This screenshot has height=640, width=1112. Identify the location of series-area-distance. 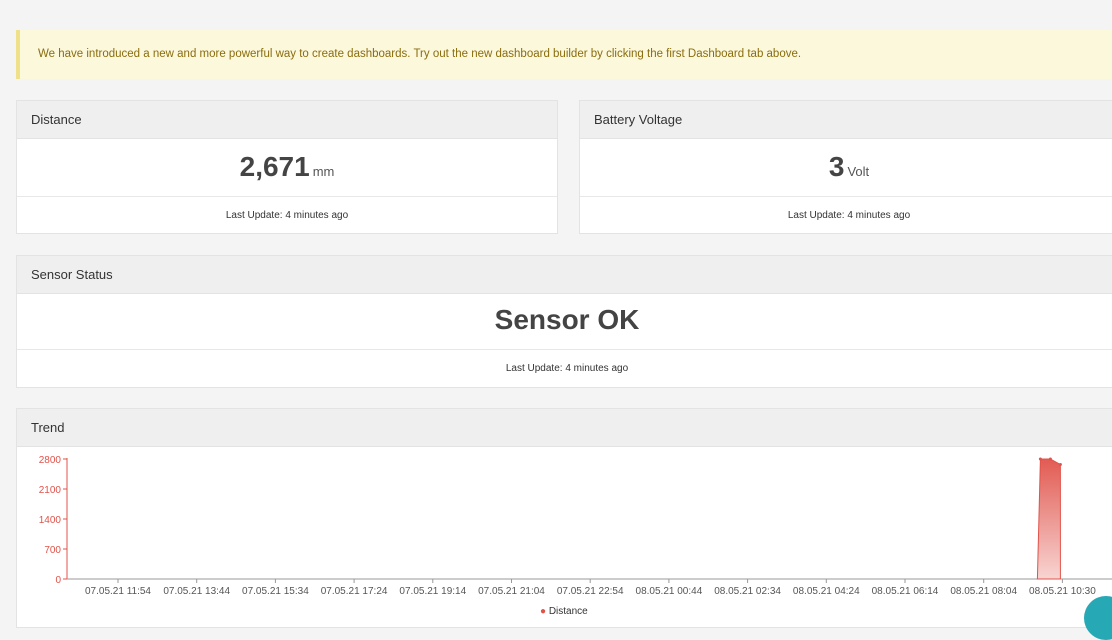
(1048, 519).